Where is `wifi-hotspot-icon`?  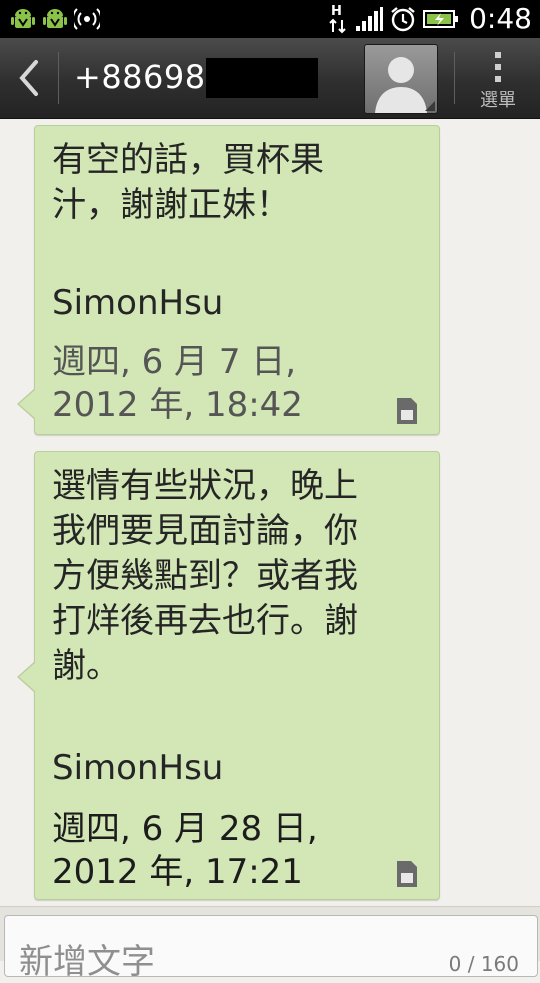 wifi-hotspot-icon is located at coordinates (87, 19).